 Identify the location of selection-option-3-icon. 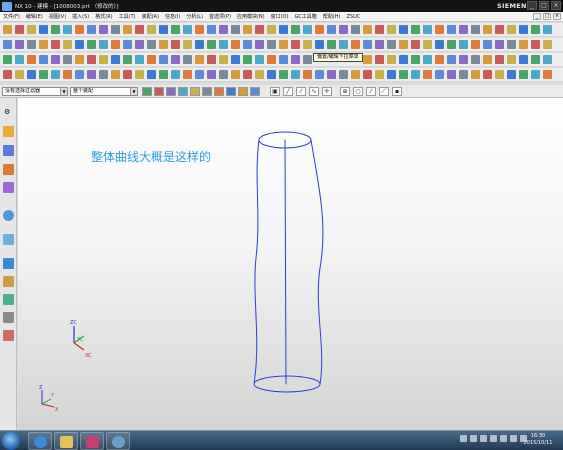
(183, 91).